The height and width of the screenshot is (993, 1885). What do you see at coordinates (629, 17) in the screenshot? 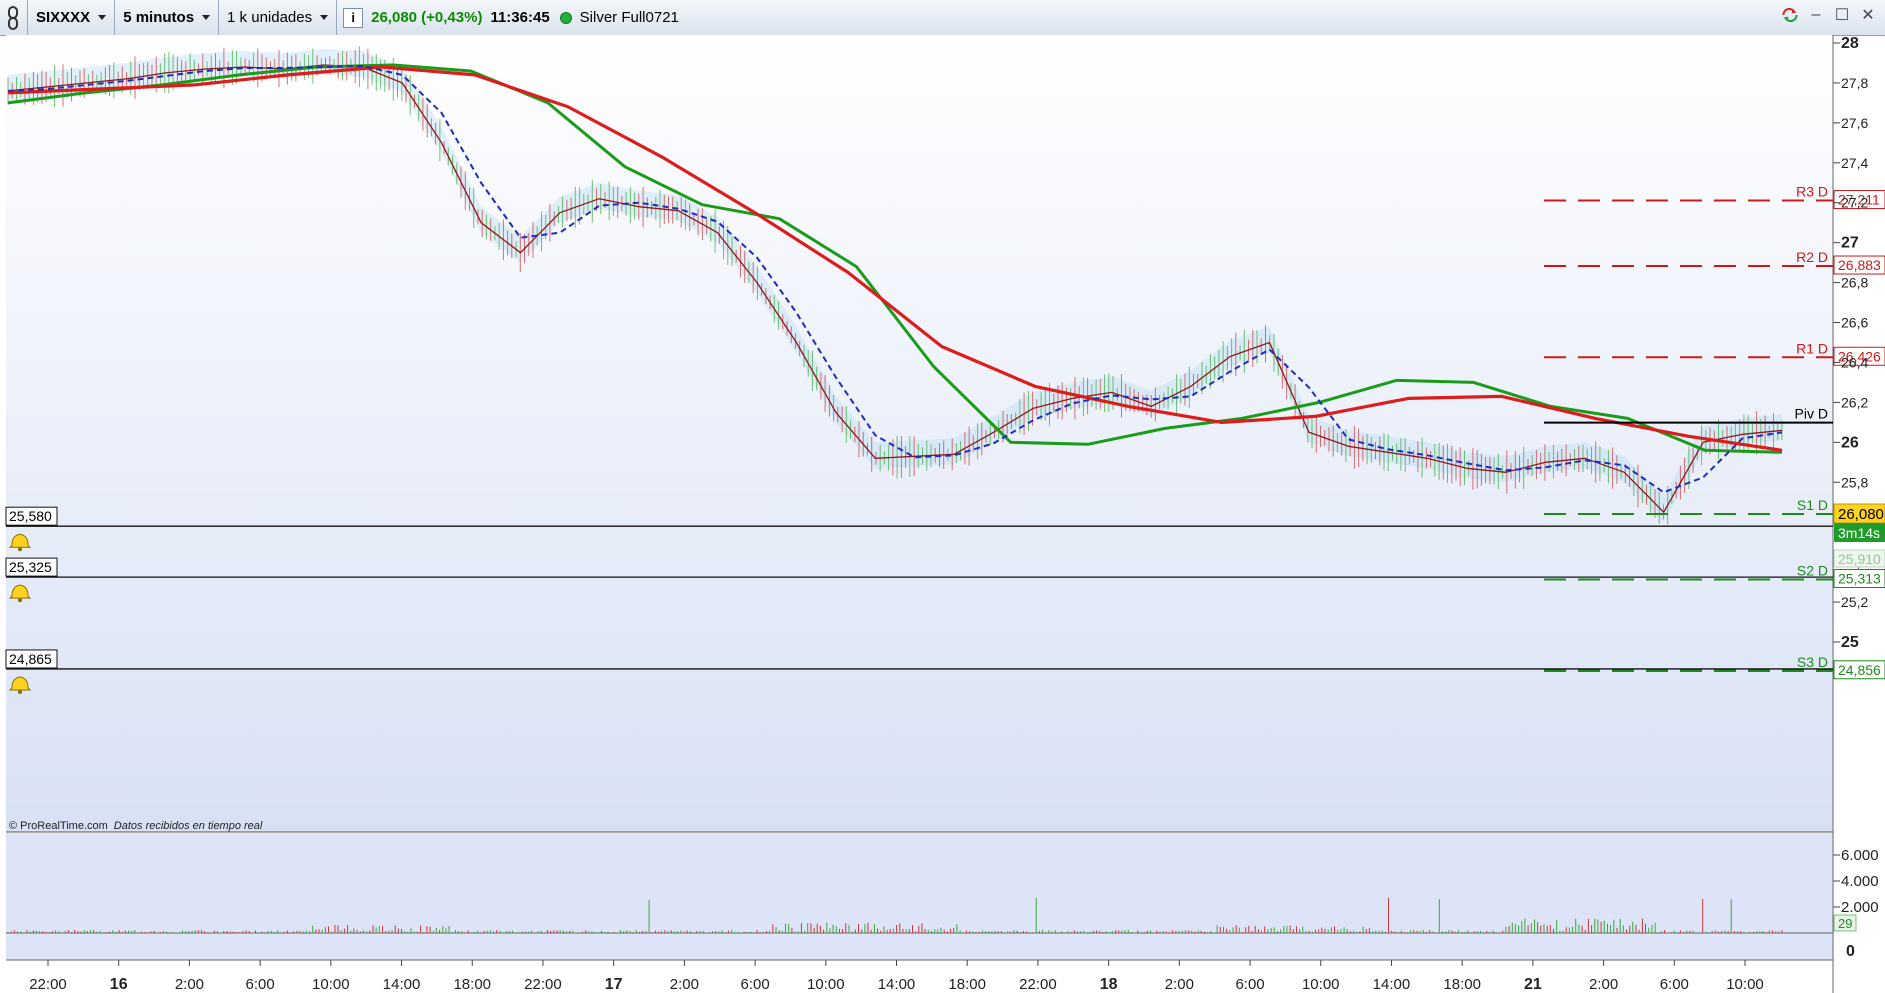
I see `account-label: Silver Full0721` at bounding box center [629, 17].